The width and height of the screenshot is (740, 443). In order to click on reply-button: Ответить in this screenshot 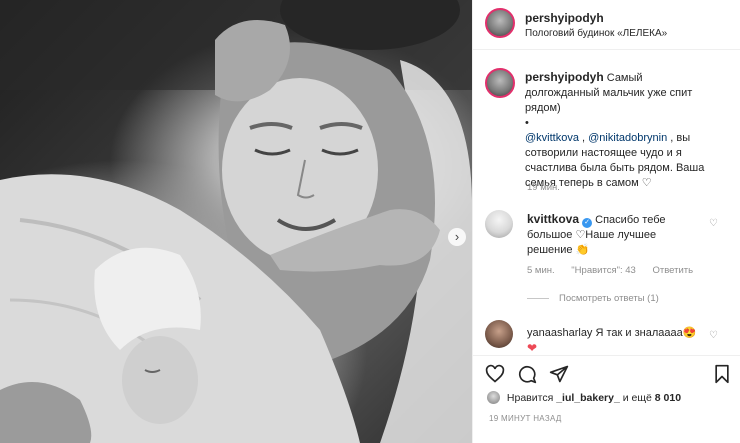, I will do `click(672, 270)`.